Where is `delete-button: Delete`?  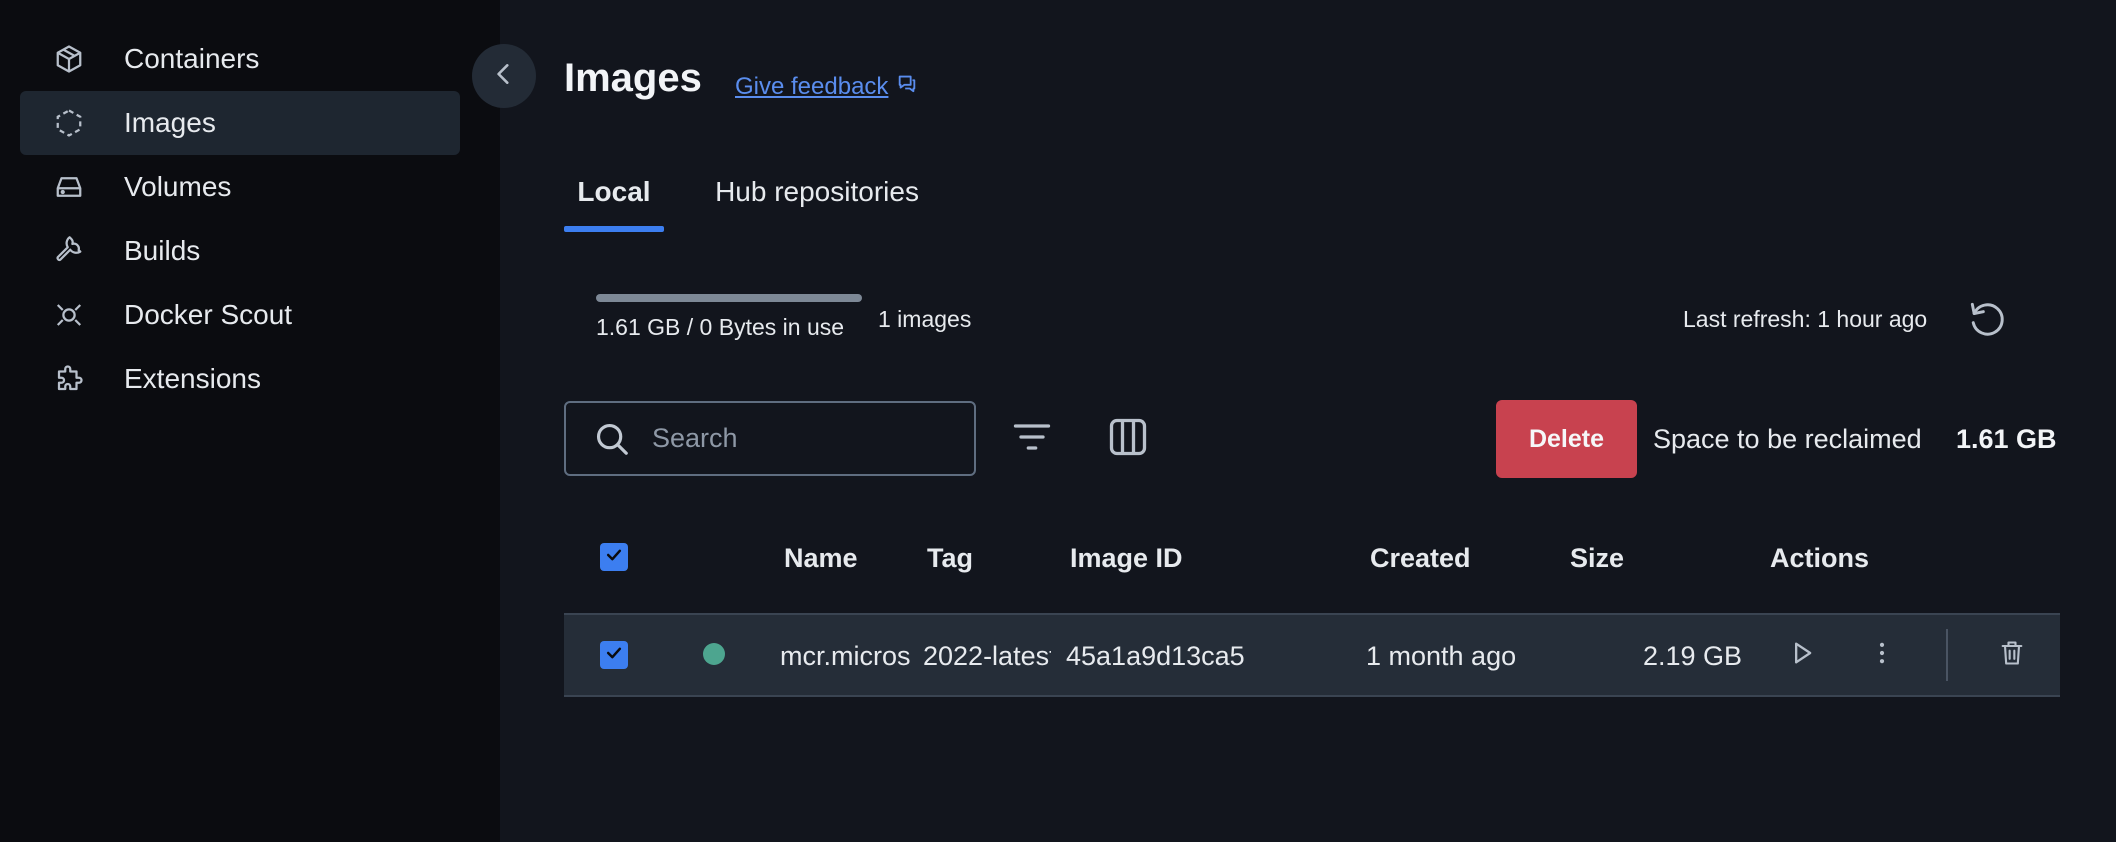 delete-button: Delete is located at coordinates (1566, 439).